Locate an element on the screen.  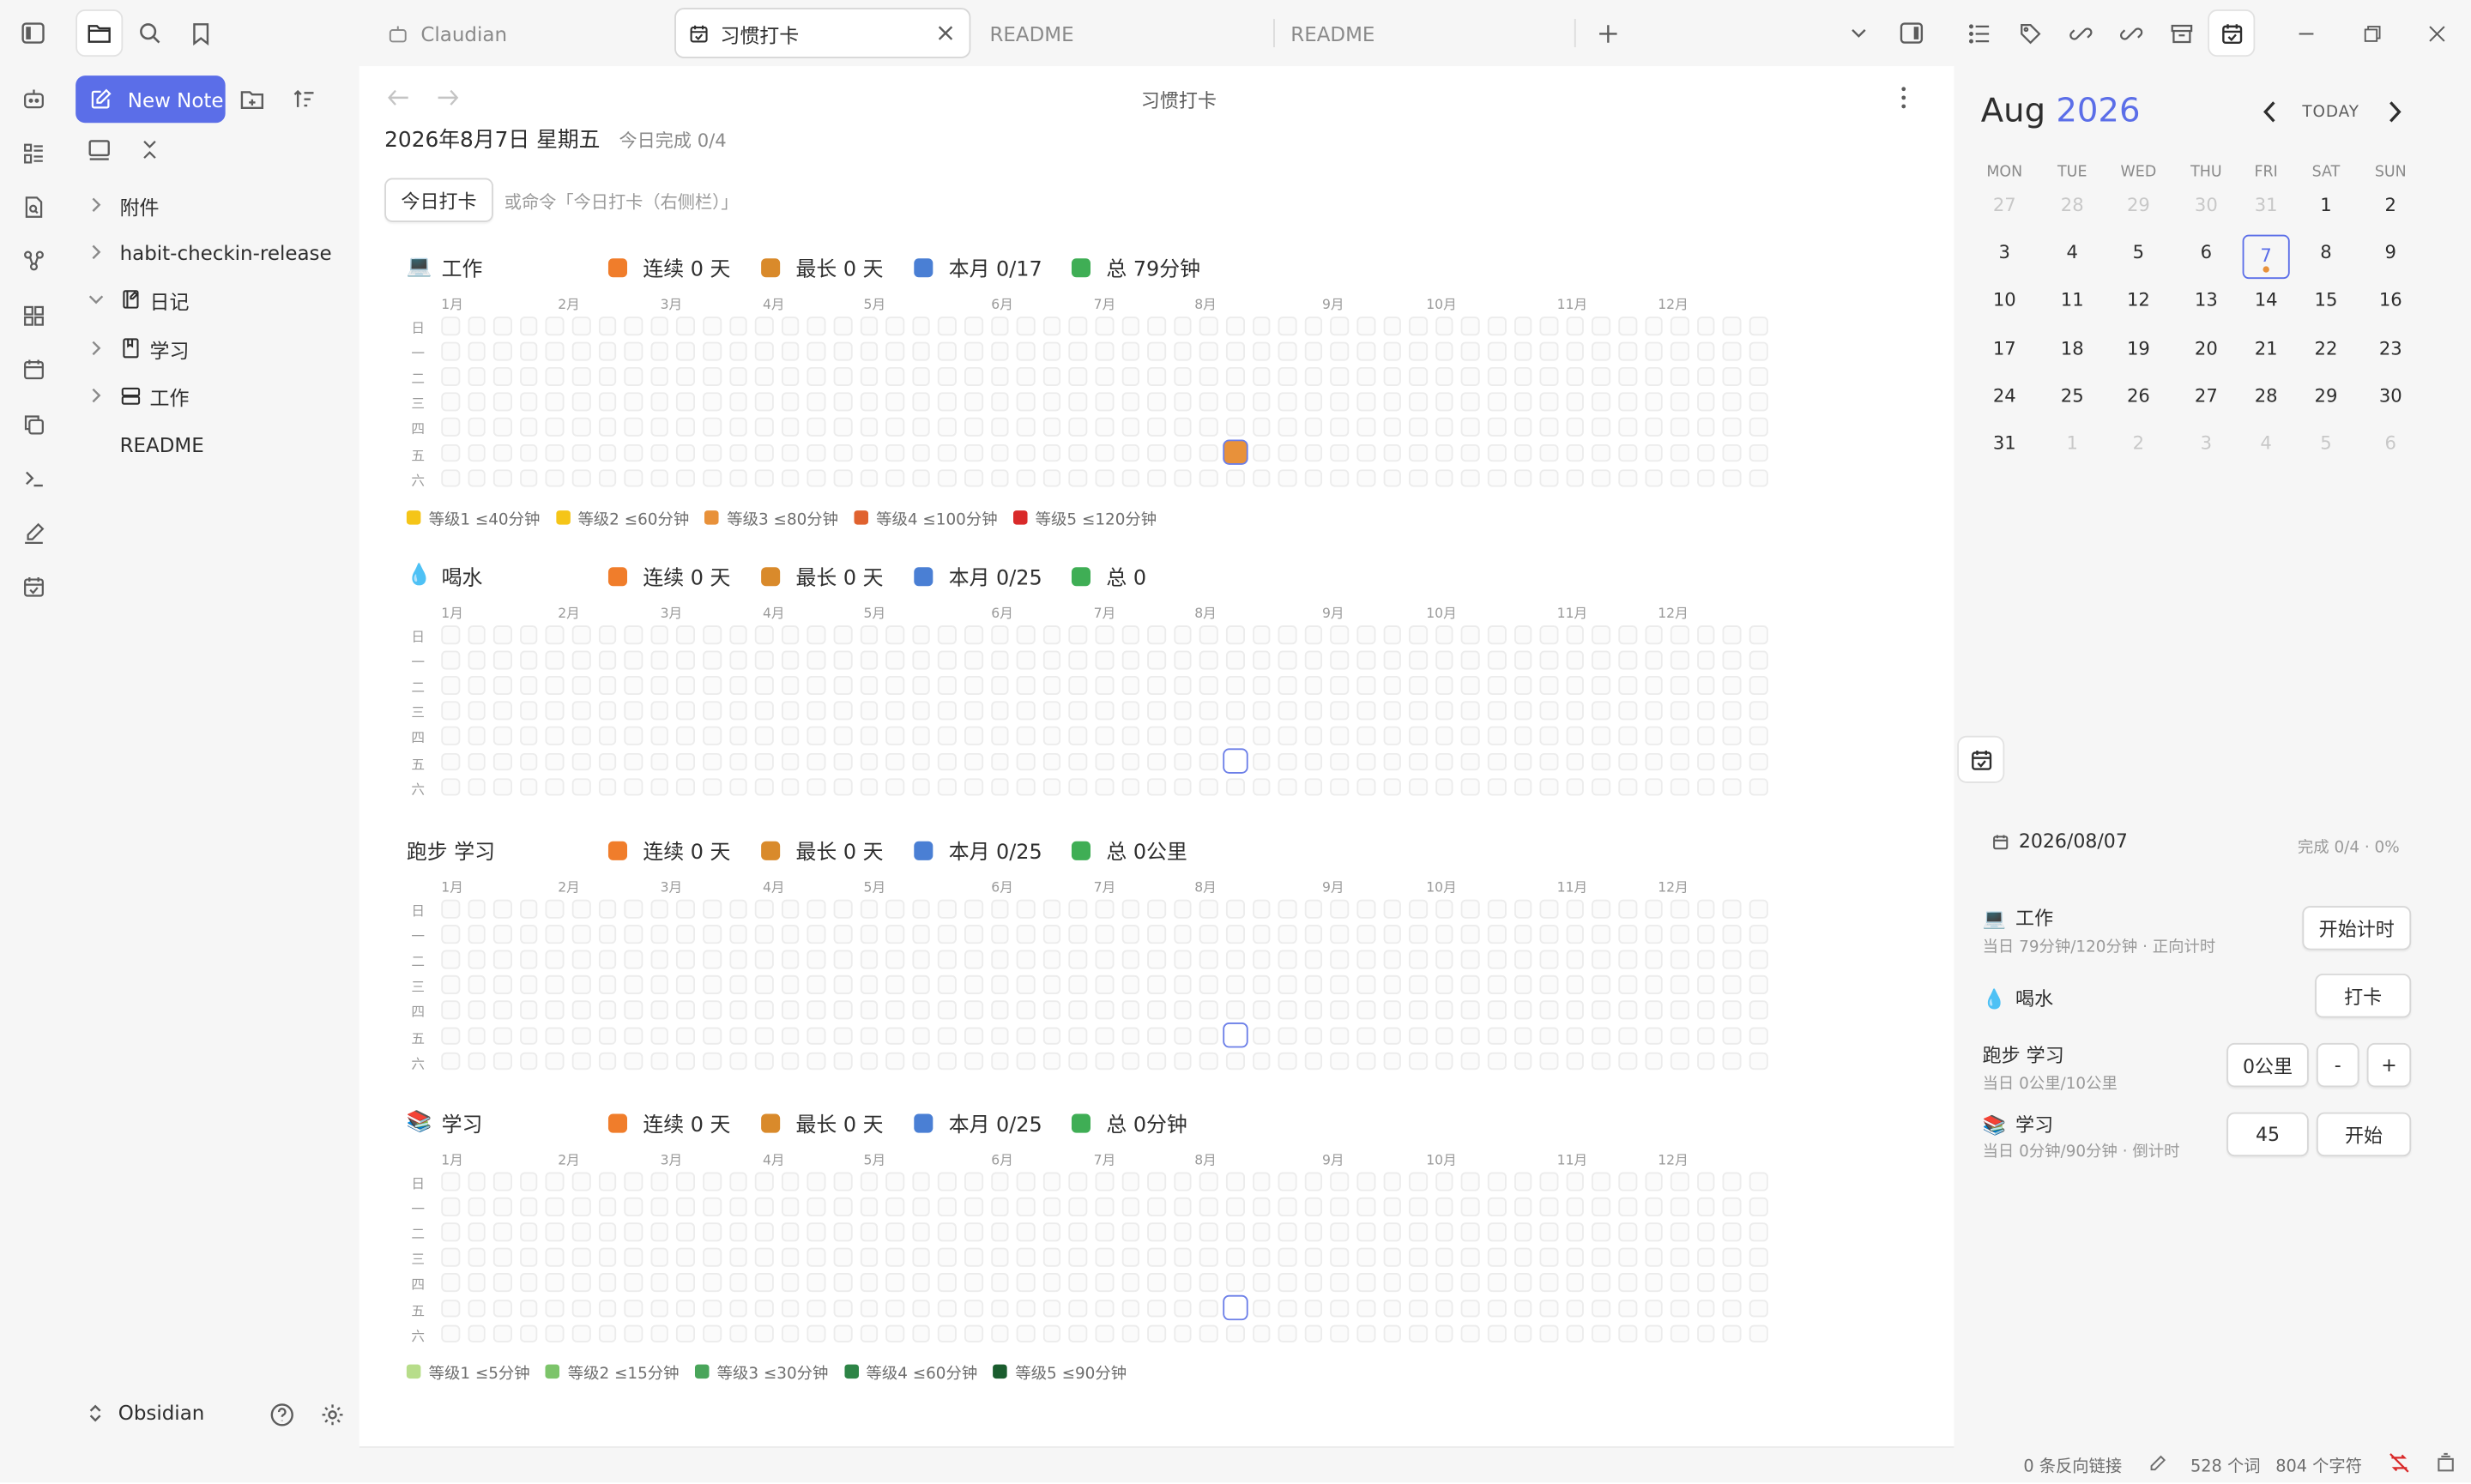
bookmark-icon is located at coordinates (200, 33).